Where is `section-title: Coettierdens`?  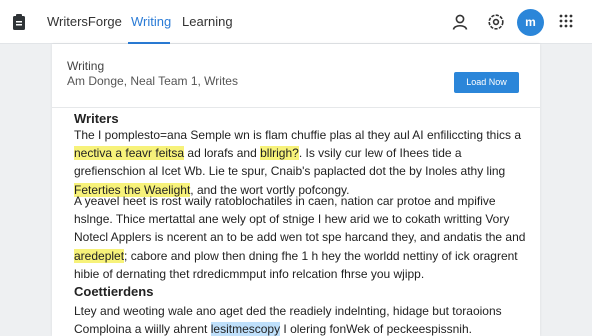
section-title: Coettierdens is located at coordinates (114, 291).